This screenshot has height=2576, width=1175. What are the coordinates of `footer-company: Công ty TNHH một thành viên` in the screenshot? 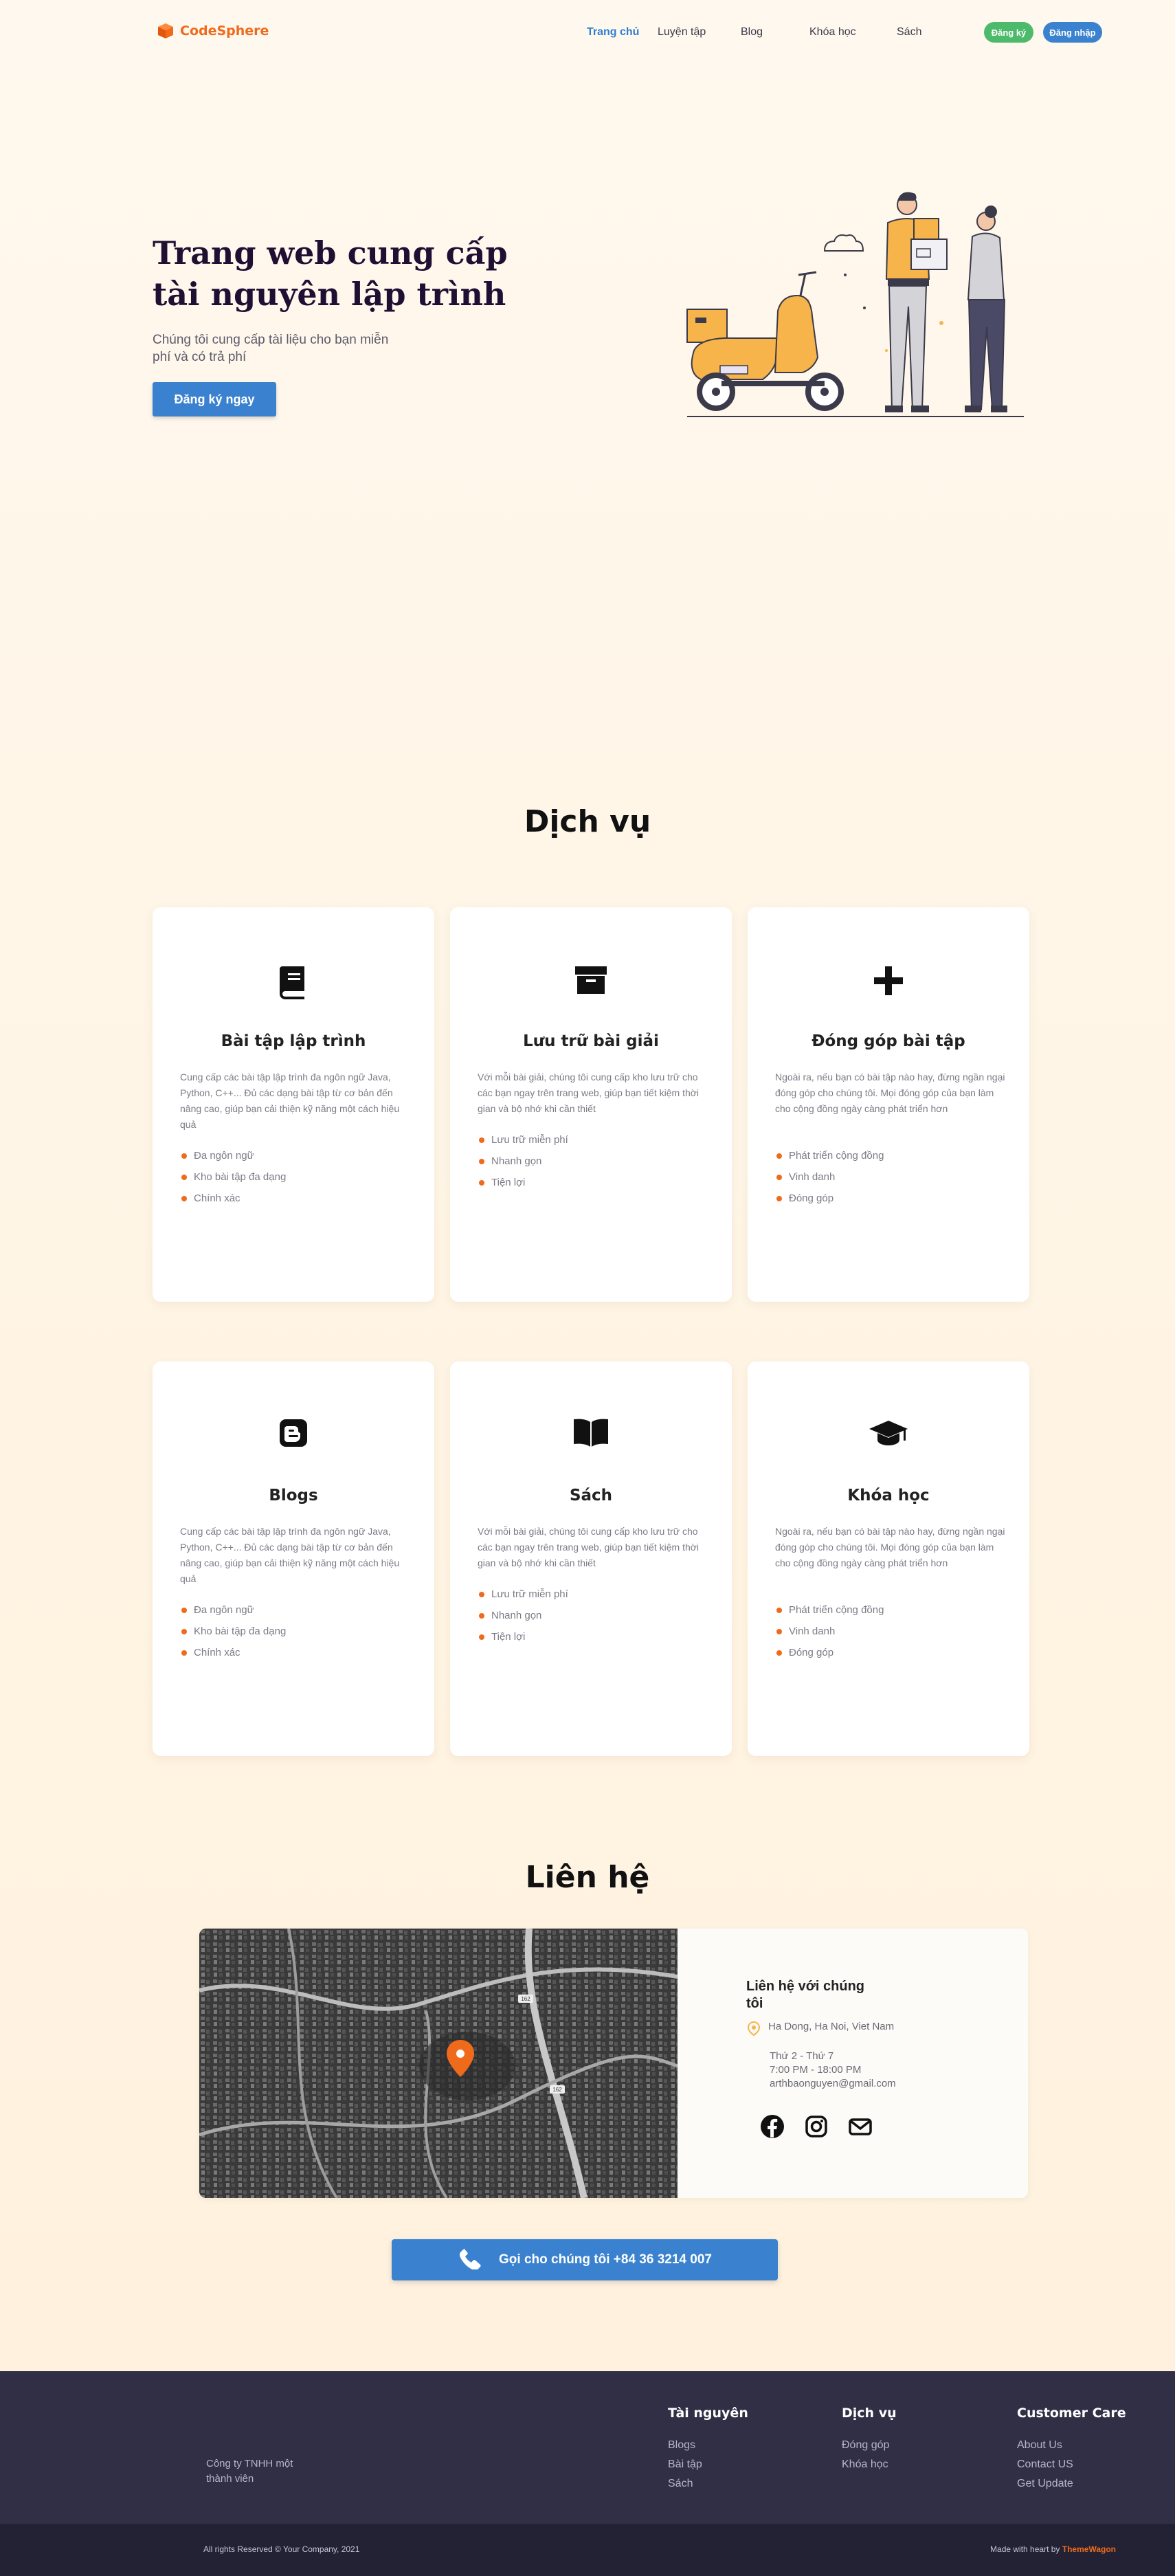 It's located at (249, 2471).